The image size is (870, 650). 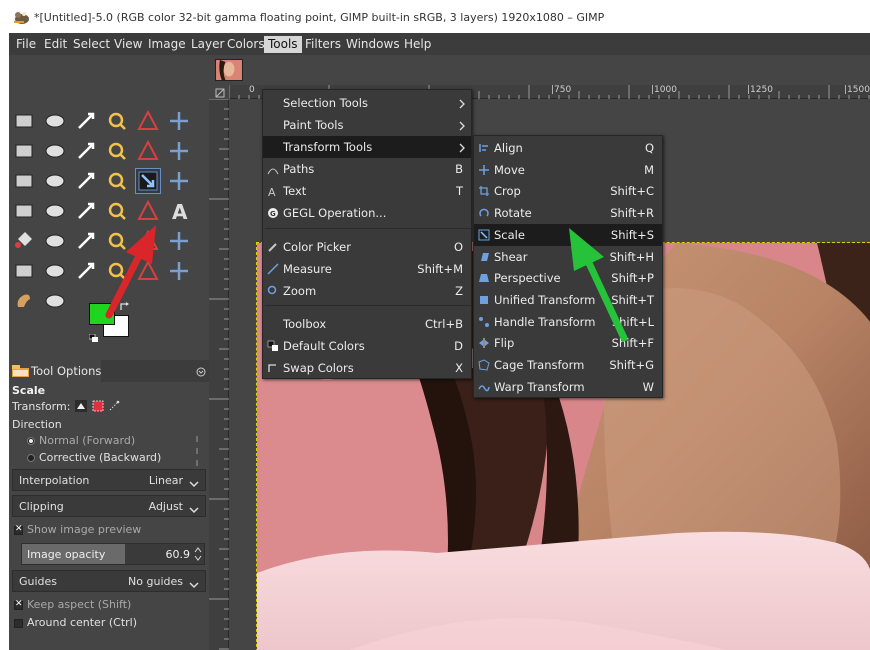 I want to click on transform-path-icon, so click(x=115, y=406).